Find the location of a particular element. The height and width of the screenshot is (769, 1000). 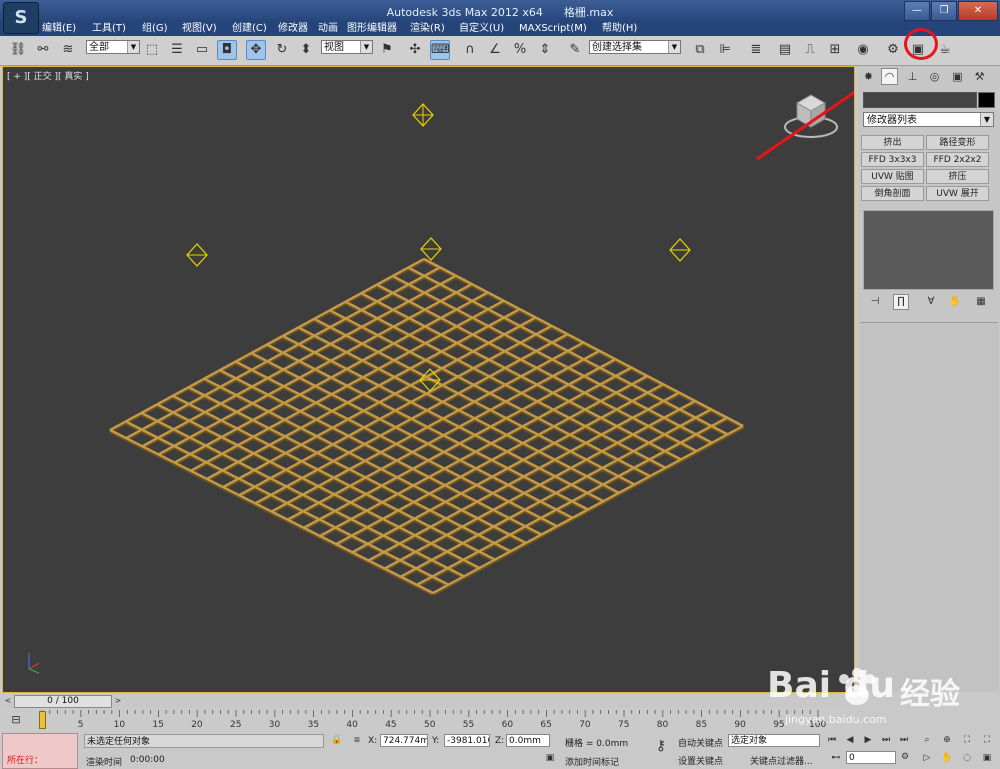

maximize-viewport-icon: ▣ is located at coordinates (987, 758).